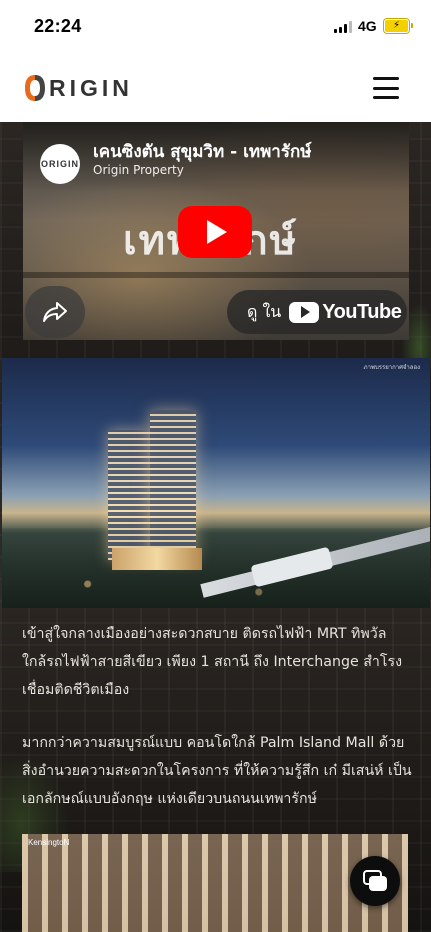 The width and height of the screenshot is (431, 932). I want to click on share-icon, so click(55, 312).